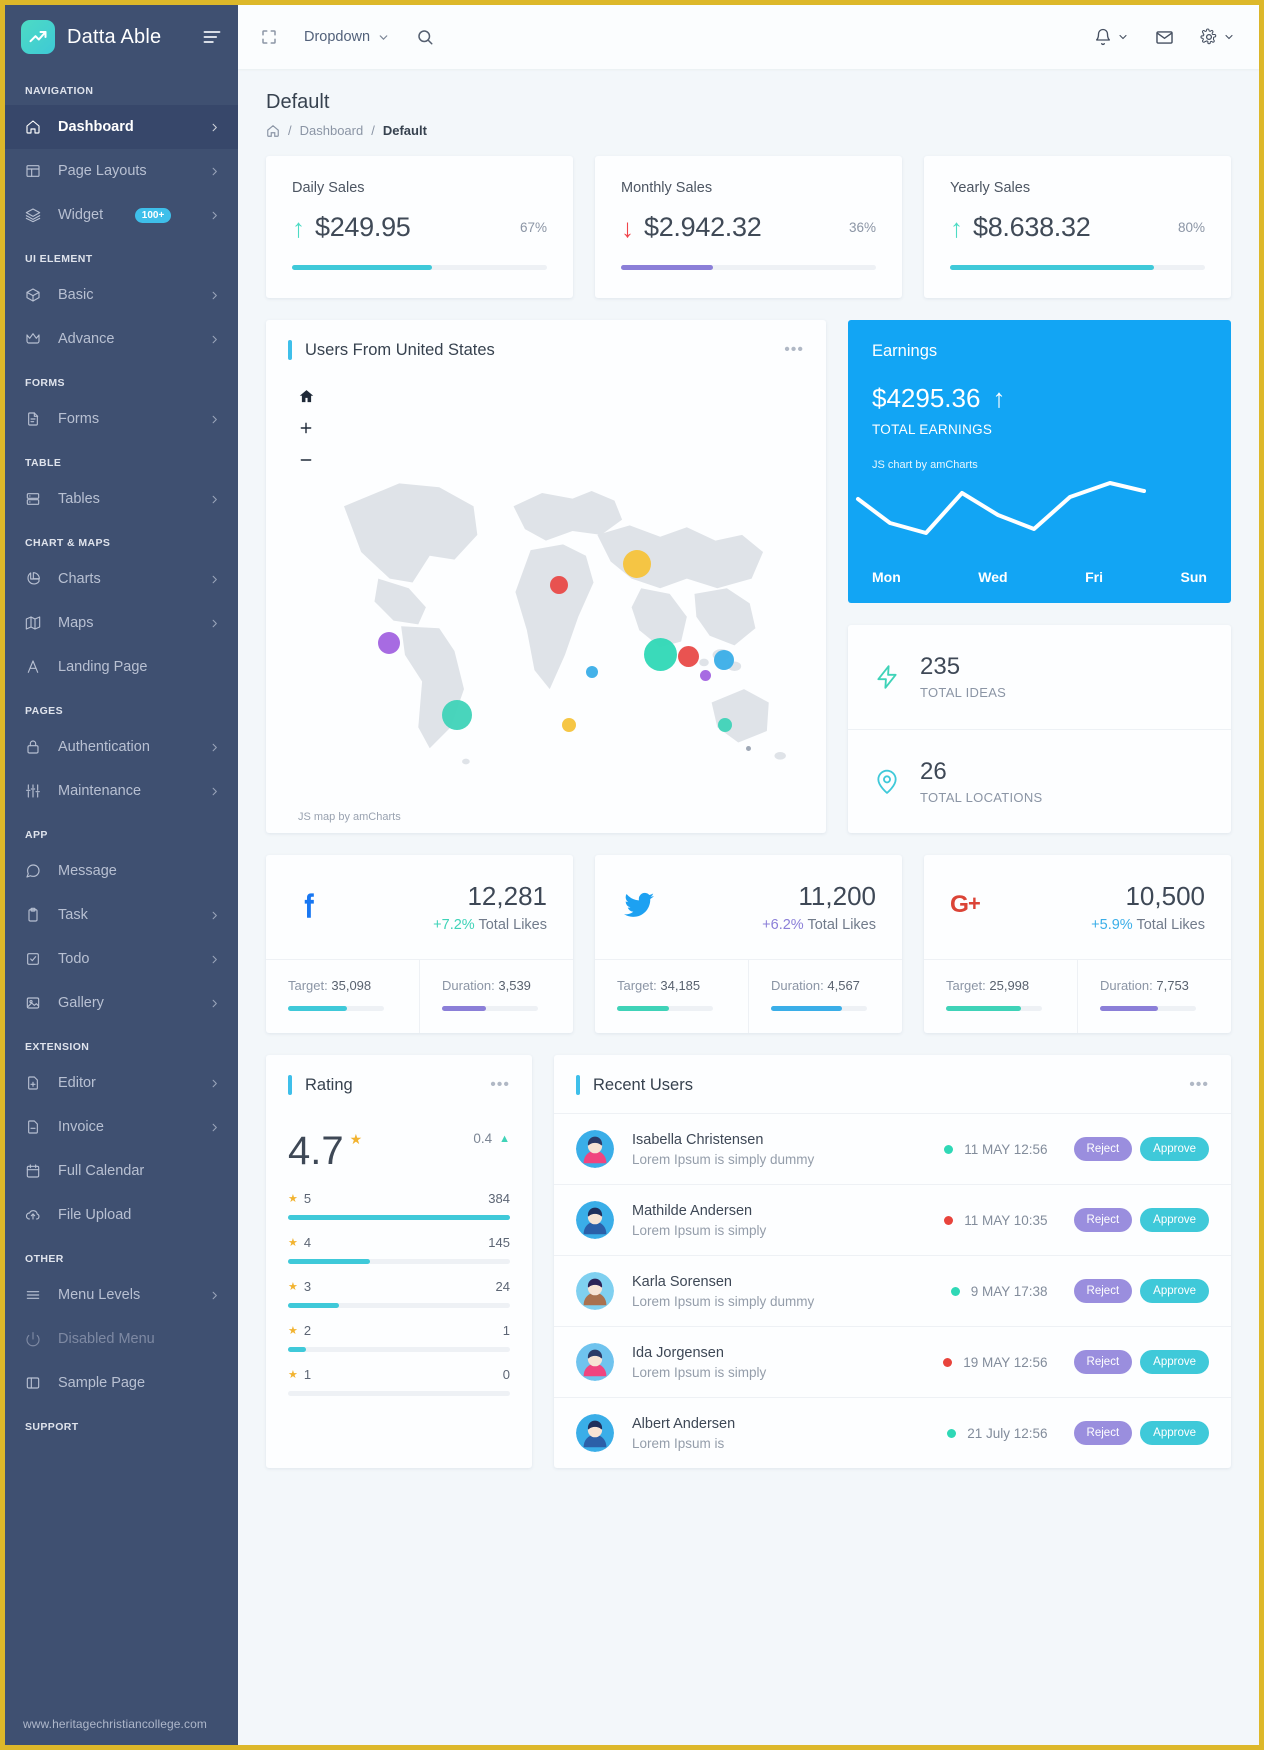 Image resolution: width=1264 pixels, height=1750 pixels. Describe the element at coordinates (1039, 577) in the screenshot. I see `earnings-day-labels: Mon Wed Fri Sun` at that location.